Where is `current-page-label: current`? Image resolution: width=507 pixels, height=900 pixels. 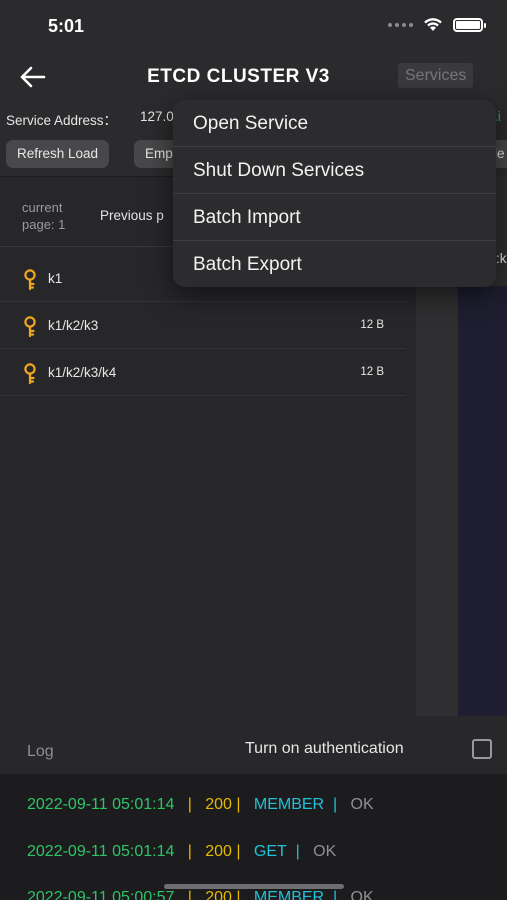
current-page-label: current is located at coordinates (42, 207).